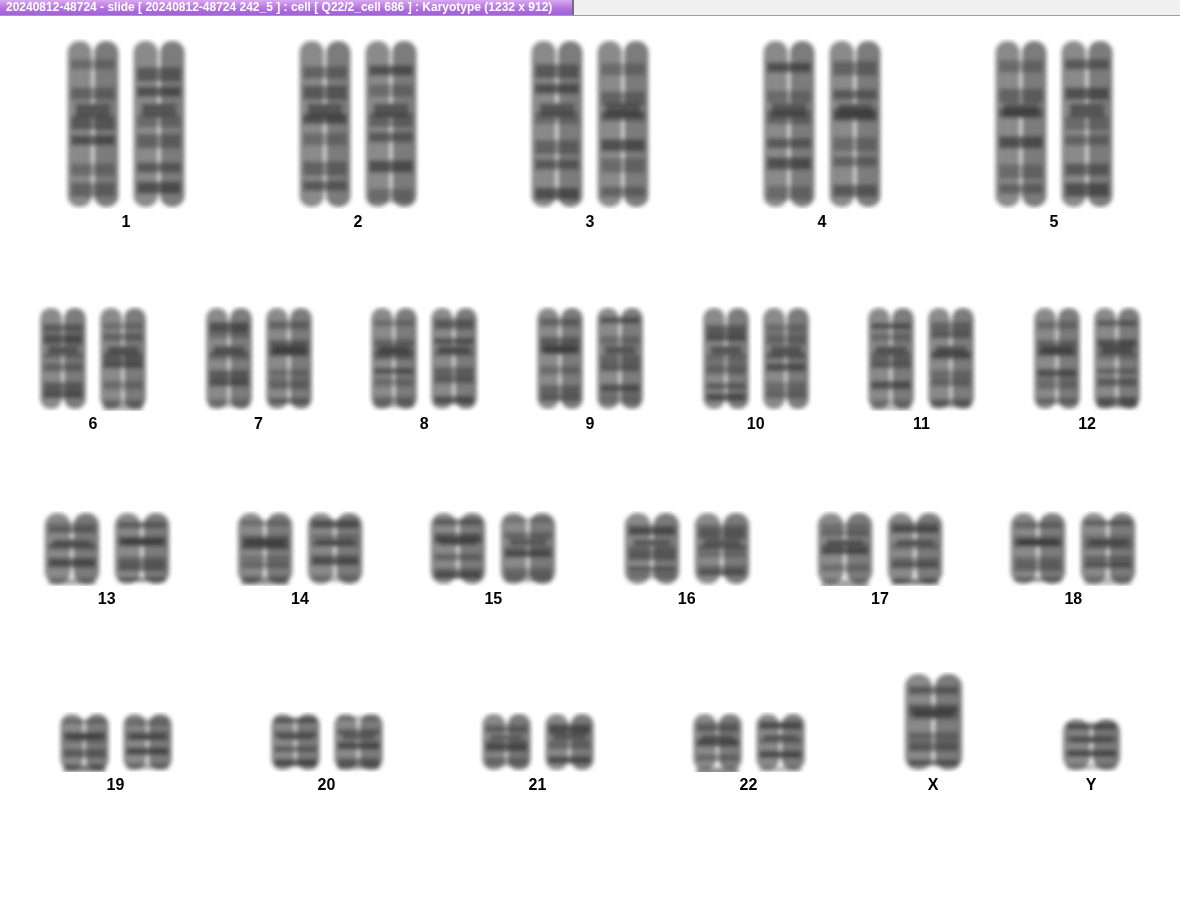 The height and width of the screenshot is (898, 1180). What do you see at coordinates (493, 599) in the screenshot?
I see `chromosome-number: 15` at bounding box center [493, 599].